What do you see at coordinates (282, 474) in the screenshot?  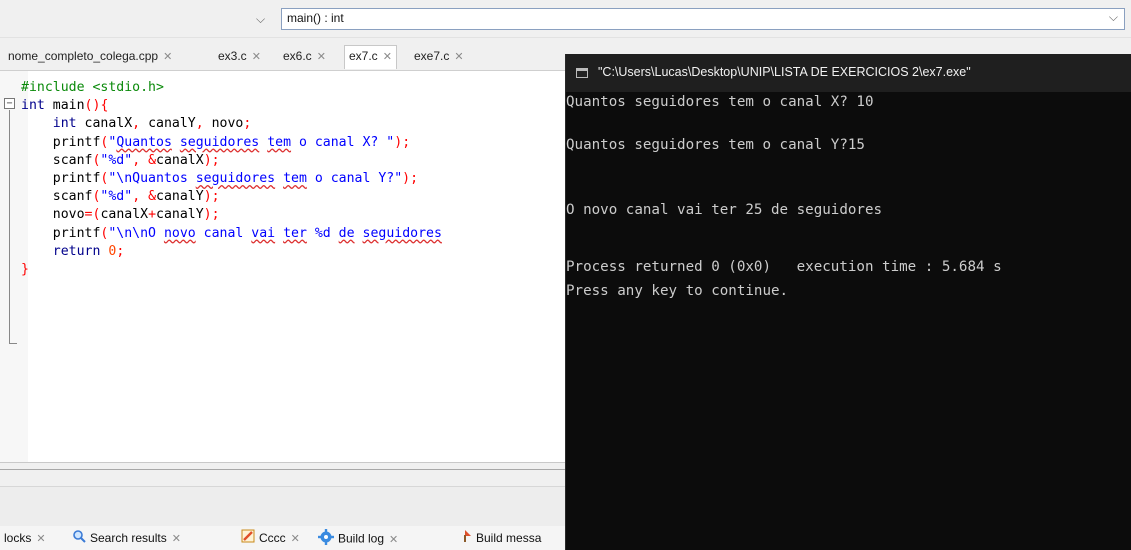 I see `pane-splitter` at bounding box center [282, 474].